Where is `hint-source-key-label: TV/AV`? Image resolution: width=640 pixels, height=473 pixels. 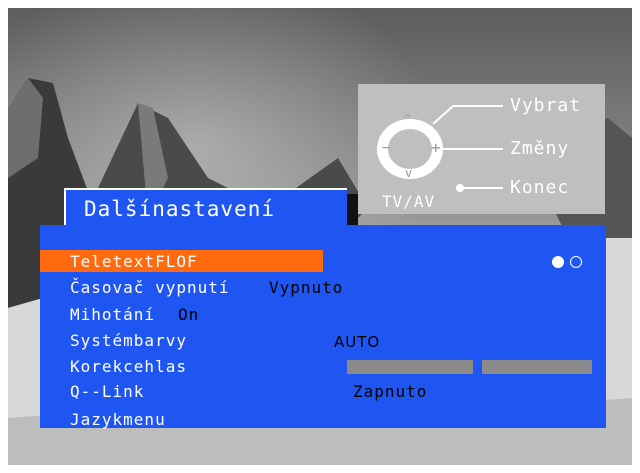
hint-source-key-label: TV/AV is located at coordinates (409, 201).